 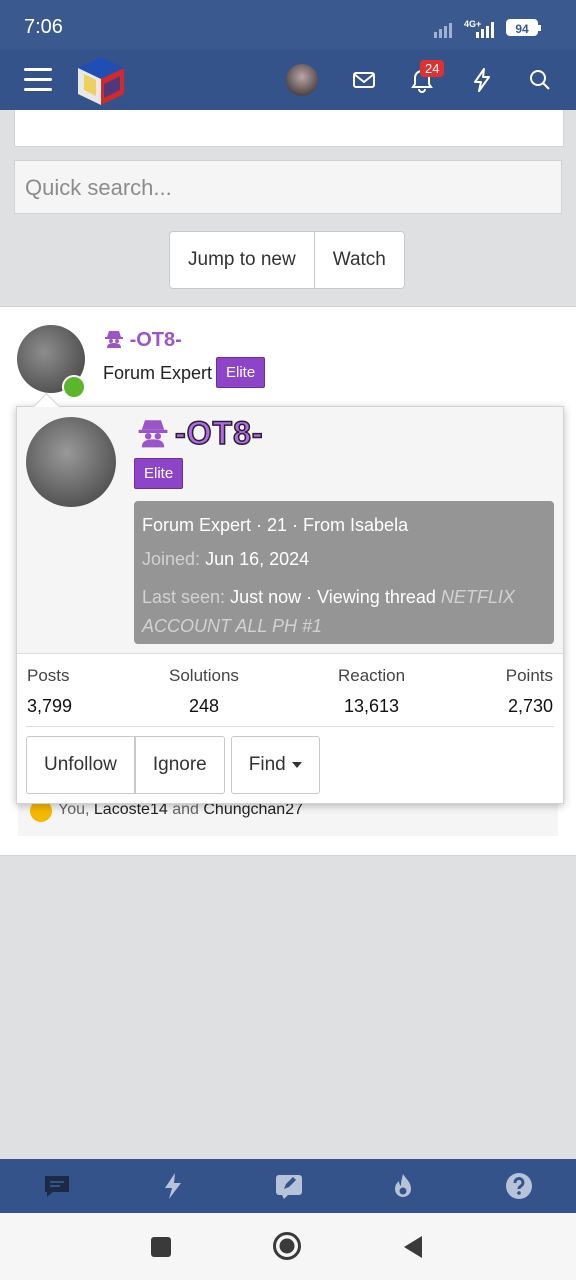 I want to click on bolt-icon, so click(x=482, y=80).